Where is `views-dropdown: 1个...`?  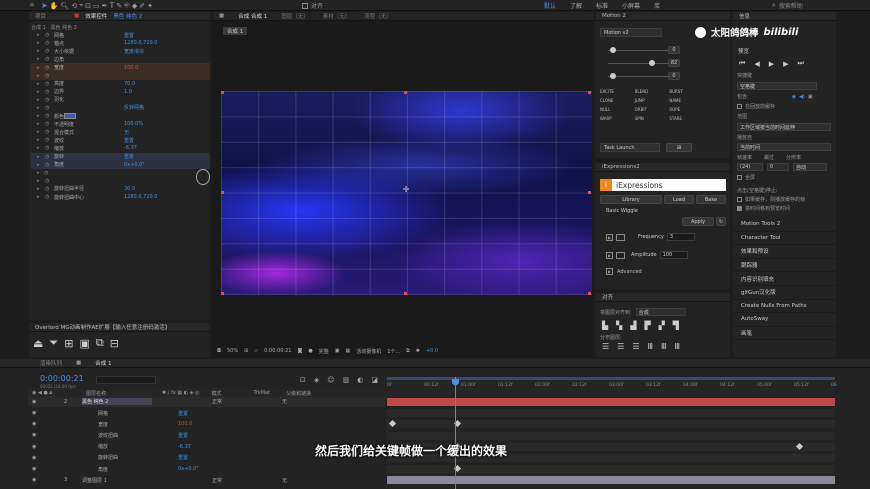
views-dropdown: 1个... is located at coordinates (393, 351).